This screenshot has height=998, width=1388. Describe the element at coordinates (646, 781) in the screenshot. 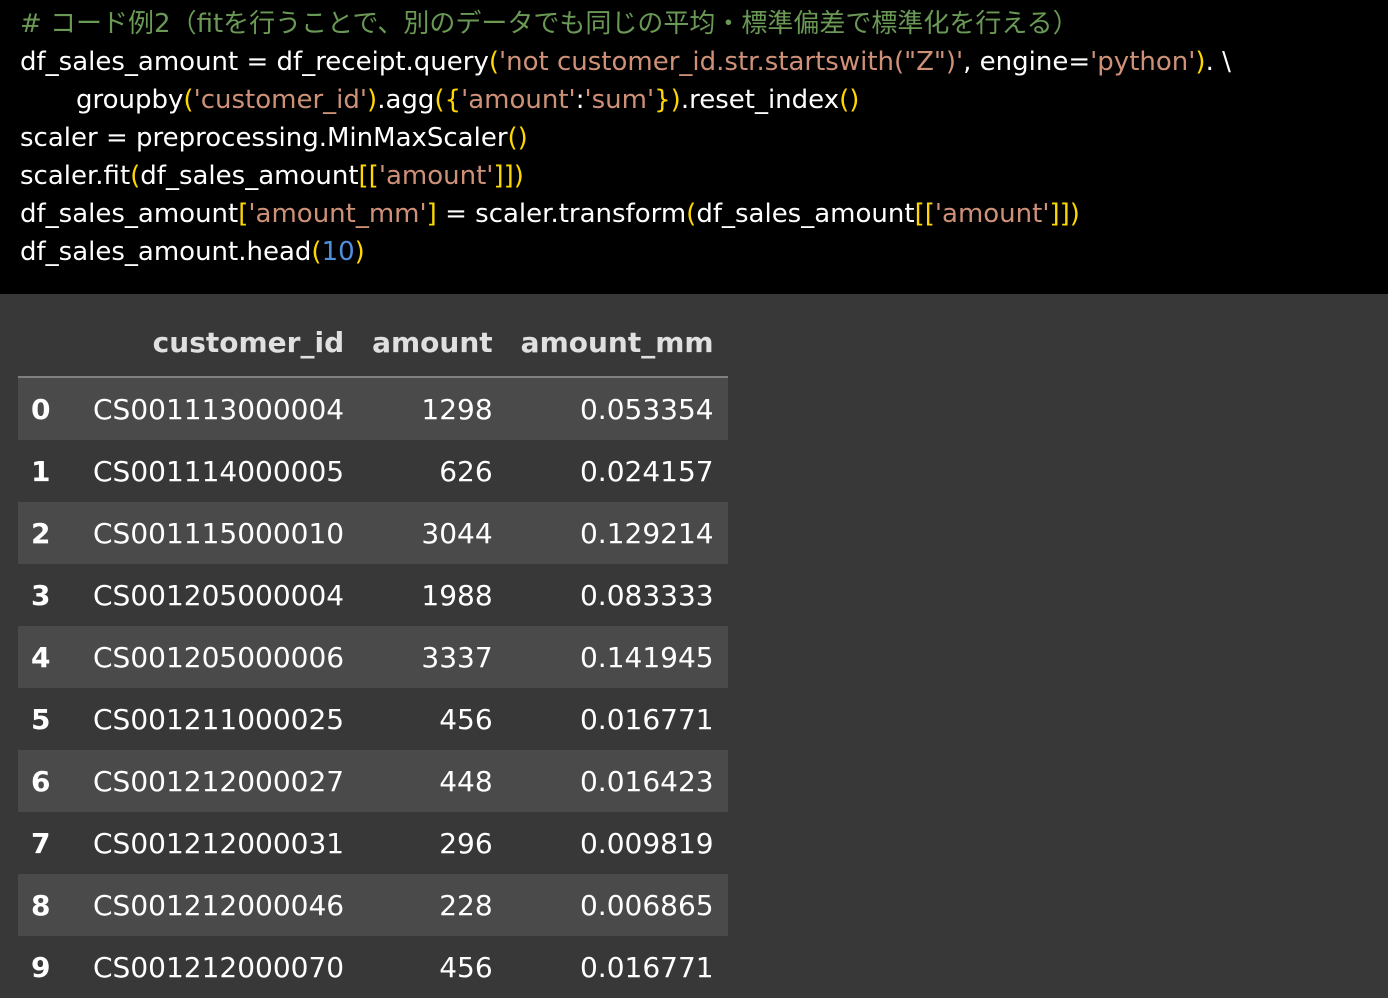

I see `cell-amount-mm: 0.016423` at that location.